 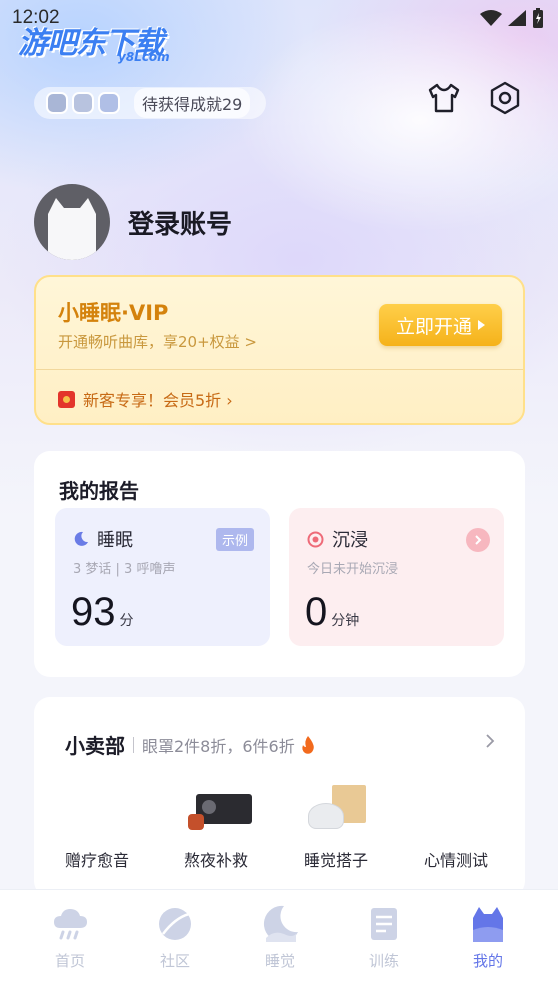 I want to click on vip-divider, so click(x=279, y=369).